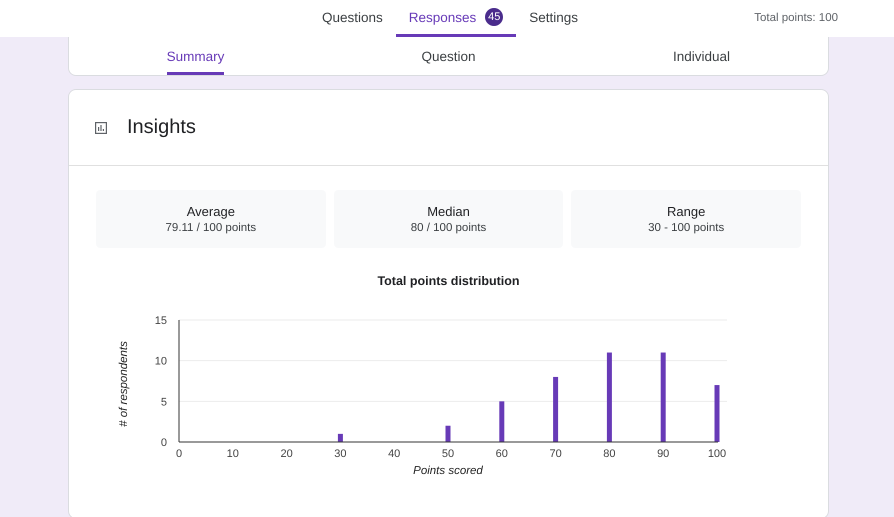  Describe the element at coordinates (101, 128) in the screenshot. I see `bar-chart-icon` at that location.